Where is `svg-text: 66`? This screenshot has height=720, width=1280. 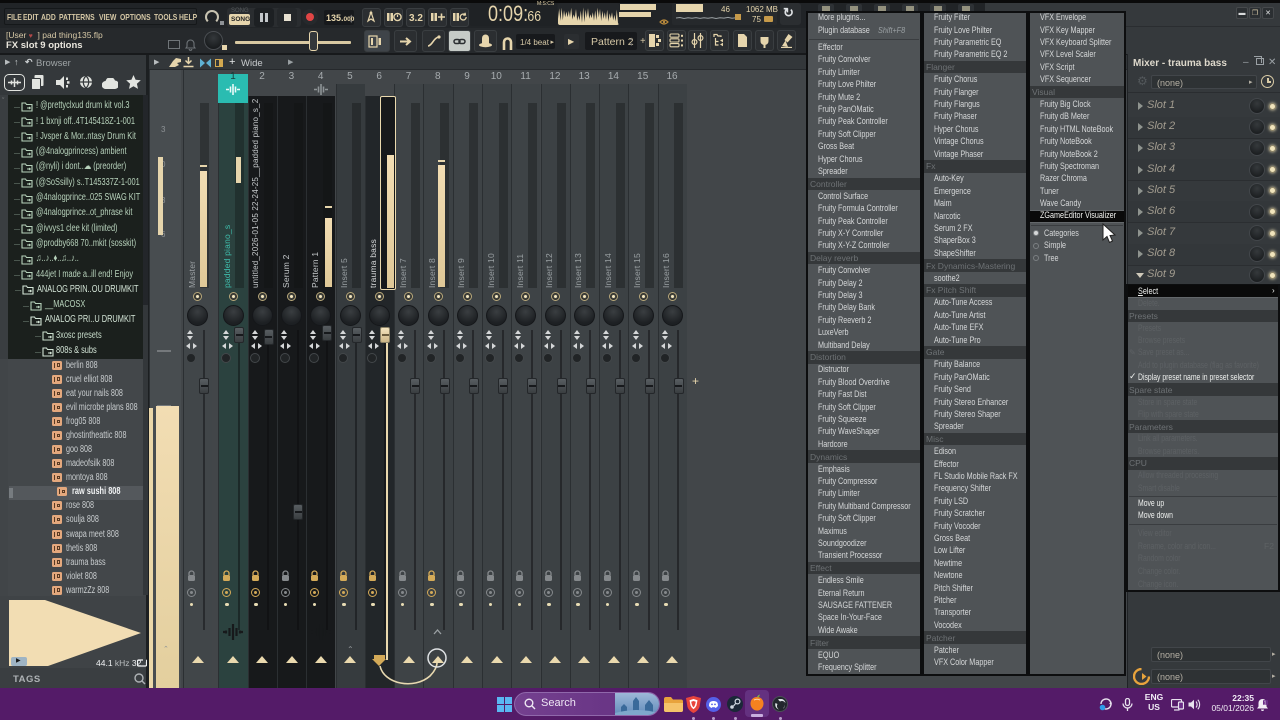
svg-text: 66 is located at coordinates (534, 16).